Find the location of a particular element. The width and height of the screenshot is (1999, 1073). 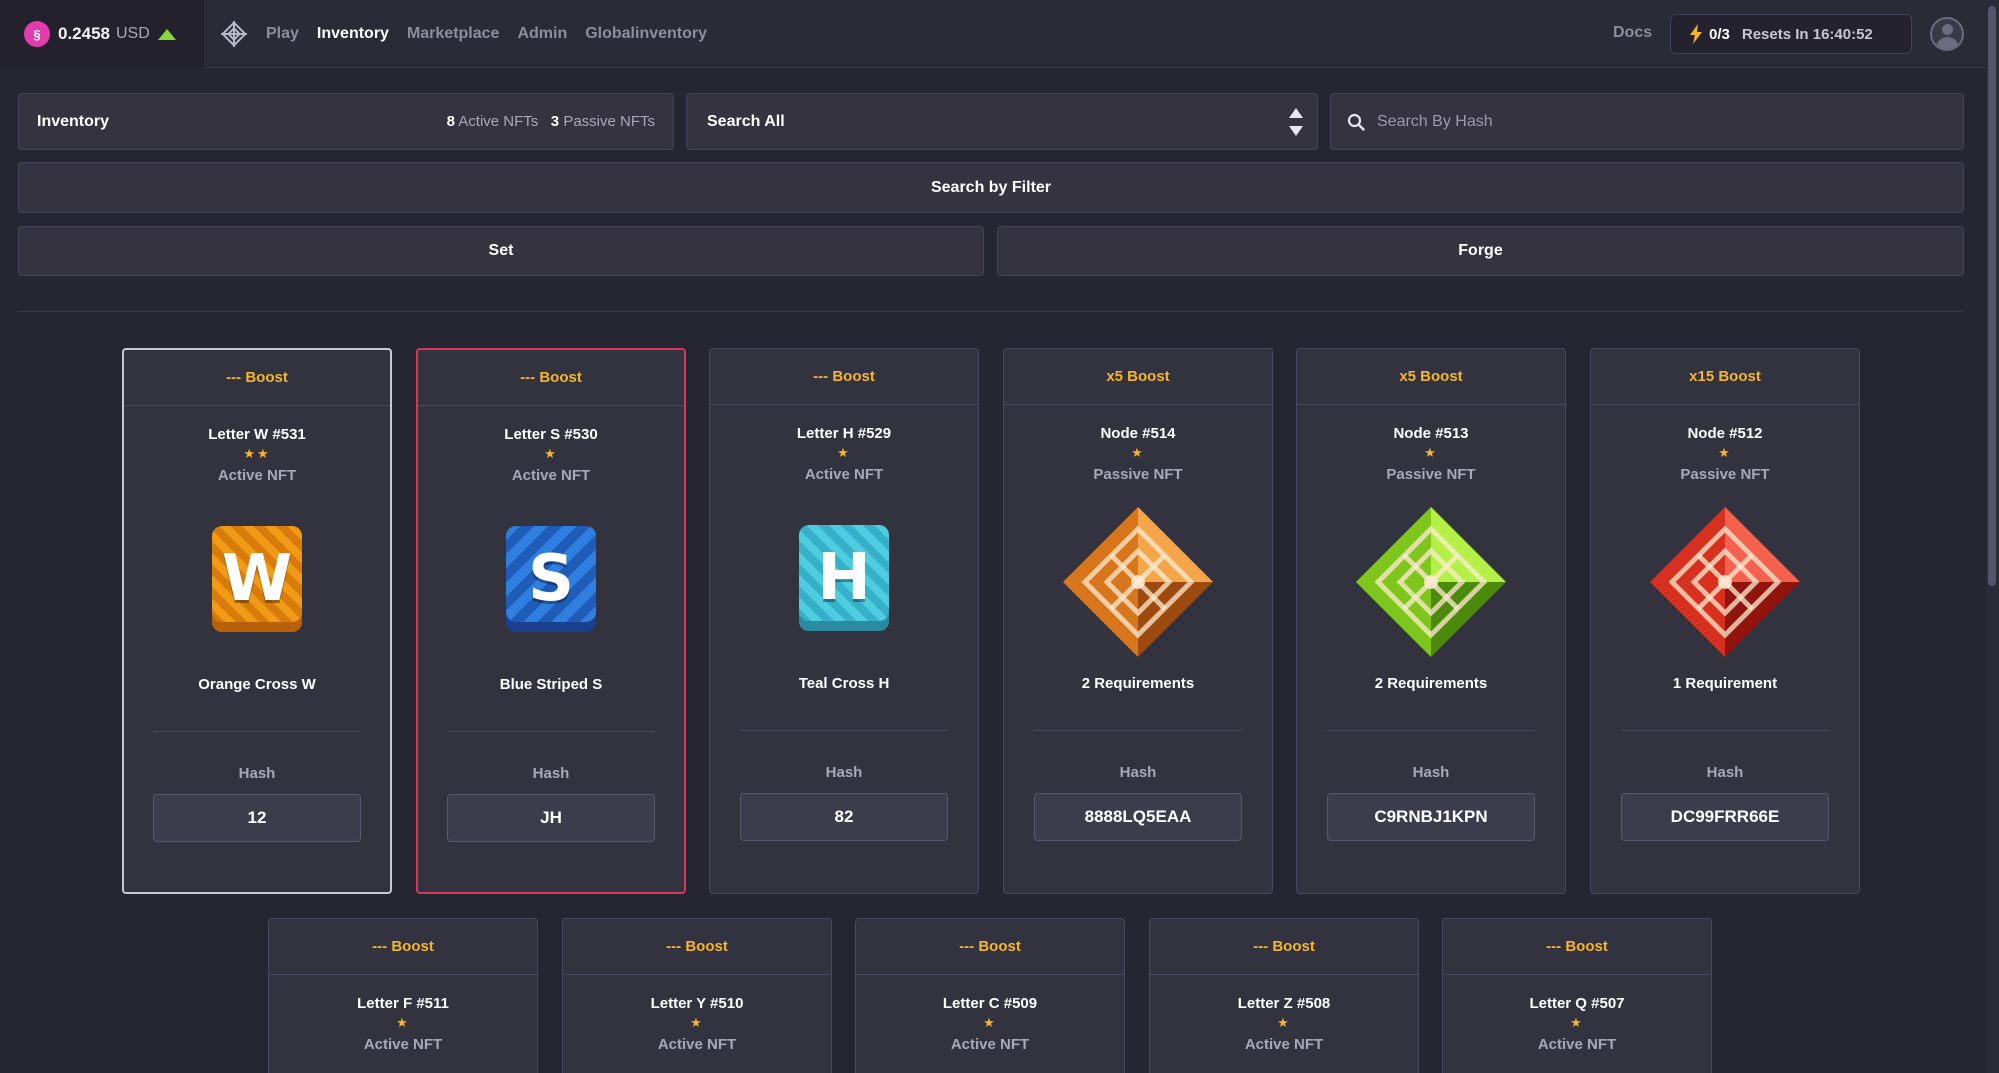

app-logo-icon is located at coordinates (234, 34).